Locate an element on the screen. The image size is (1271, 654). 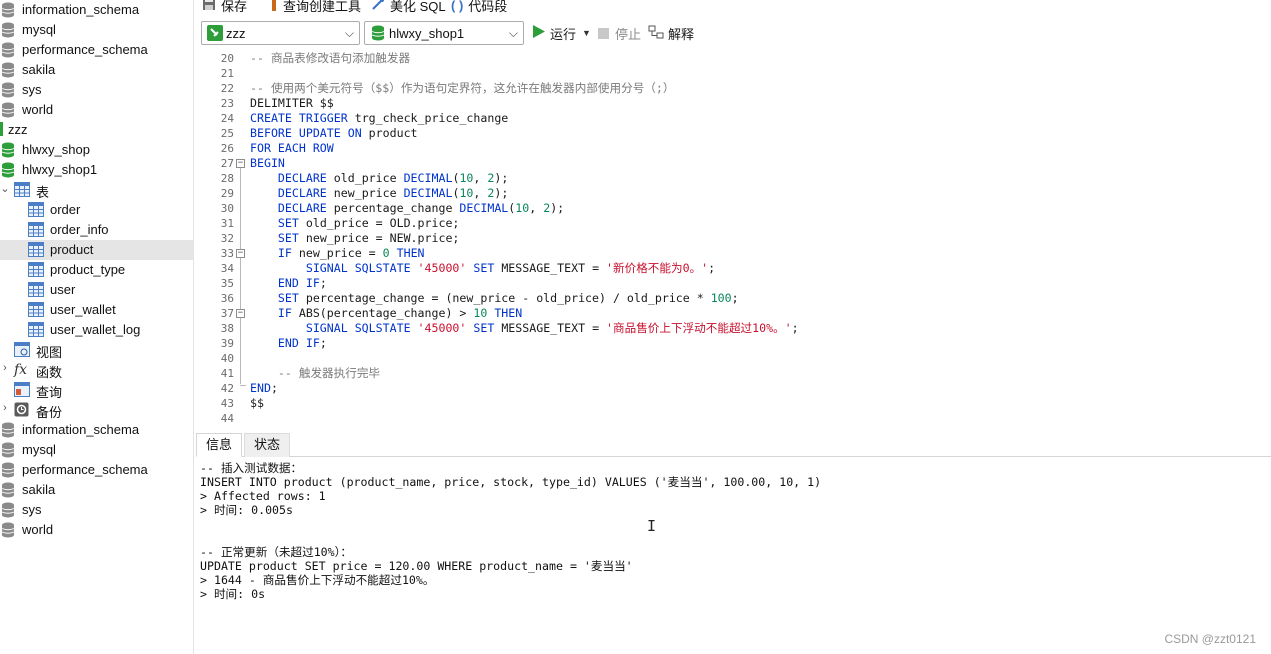
sidebar-item-label: mysql is located at coordinates (39, 449).